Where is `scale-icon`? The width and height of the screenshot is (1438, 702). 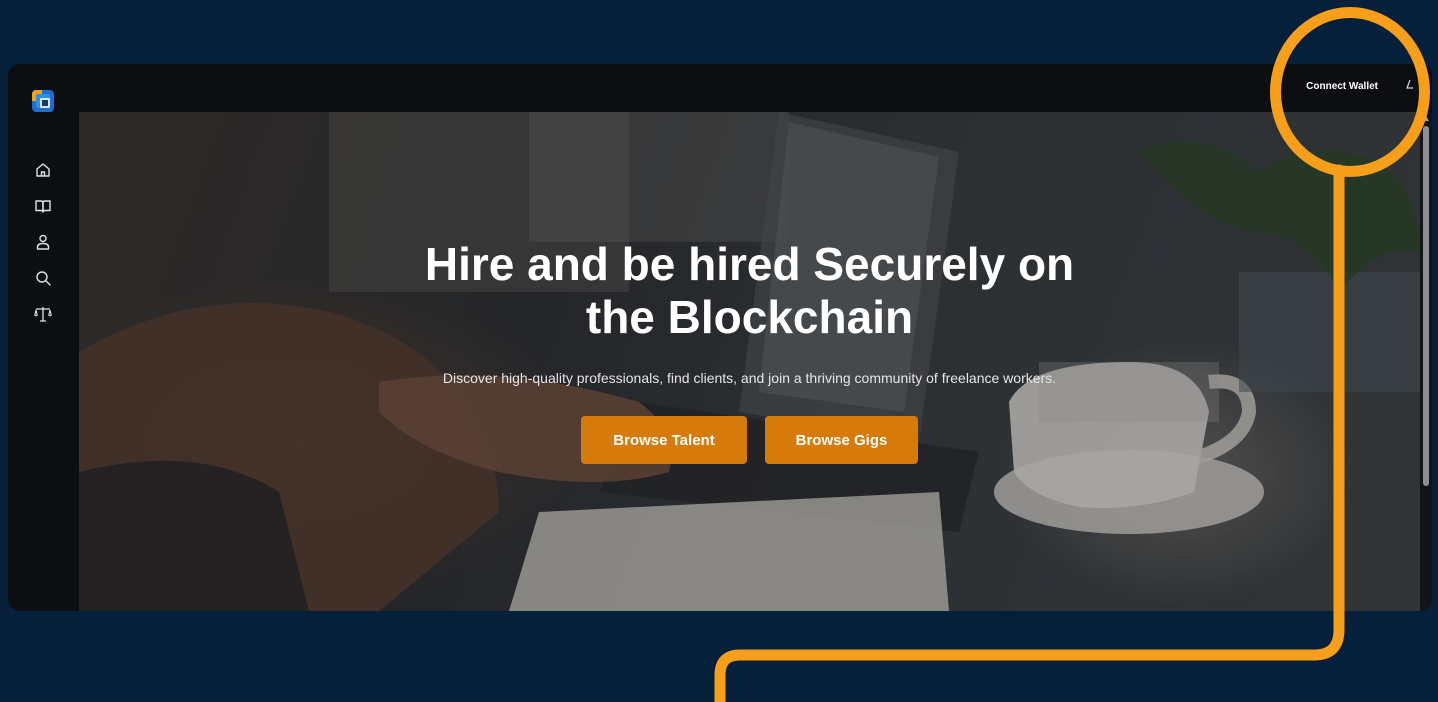
scale-icon is located at coordinates (43, 314).